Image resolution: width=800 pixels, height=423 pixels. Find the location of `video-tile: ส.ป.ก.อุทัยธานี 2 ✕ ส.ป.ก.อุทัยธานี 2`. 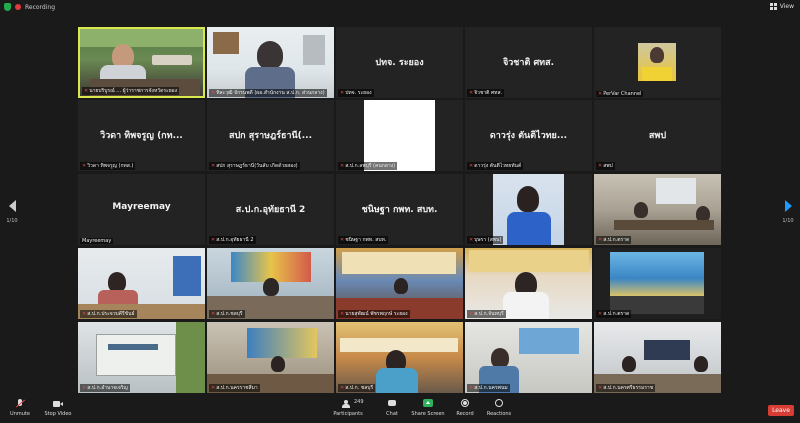

video-tile: ส.ป.ก.อุทัยธานี 2 ✕ ส.ป.ก.อุทัยธานี 2 is located at coordinates (270, 209).